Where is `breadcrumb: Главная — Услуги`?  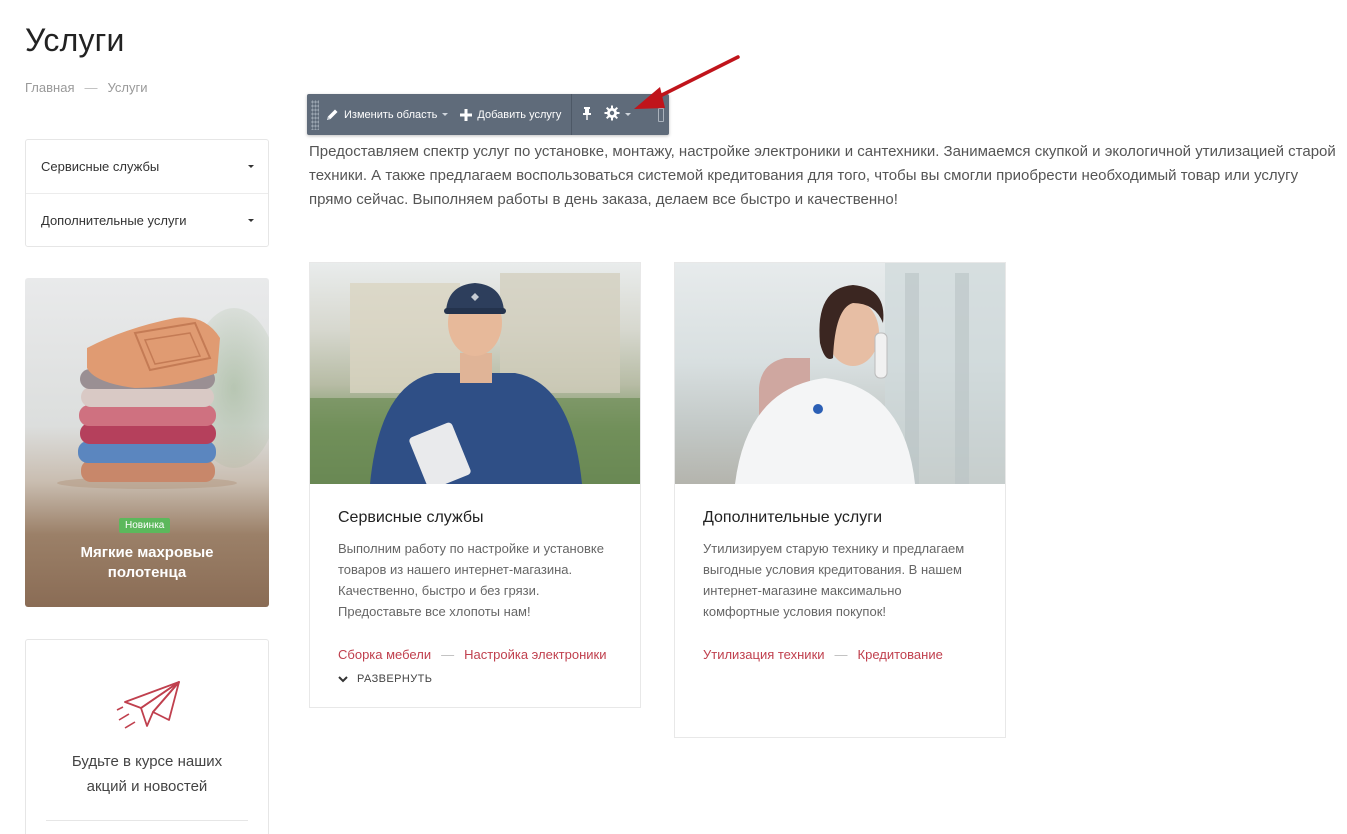
breadcrumb: Главная — Услуги is located at coordinates (86, 87).